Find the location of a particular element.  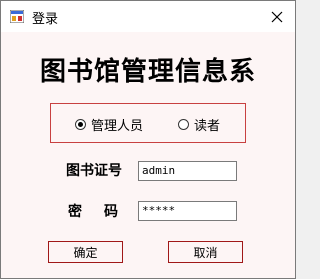

confirm-button: 确定 is located at coordinates (85, 252).